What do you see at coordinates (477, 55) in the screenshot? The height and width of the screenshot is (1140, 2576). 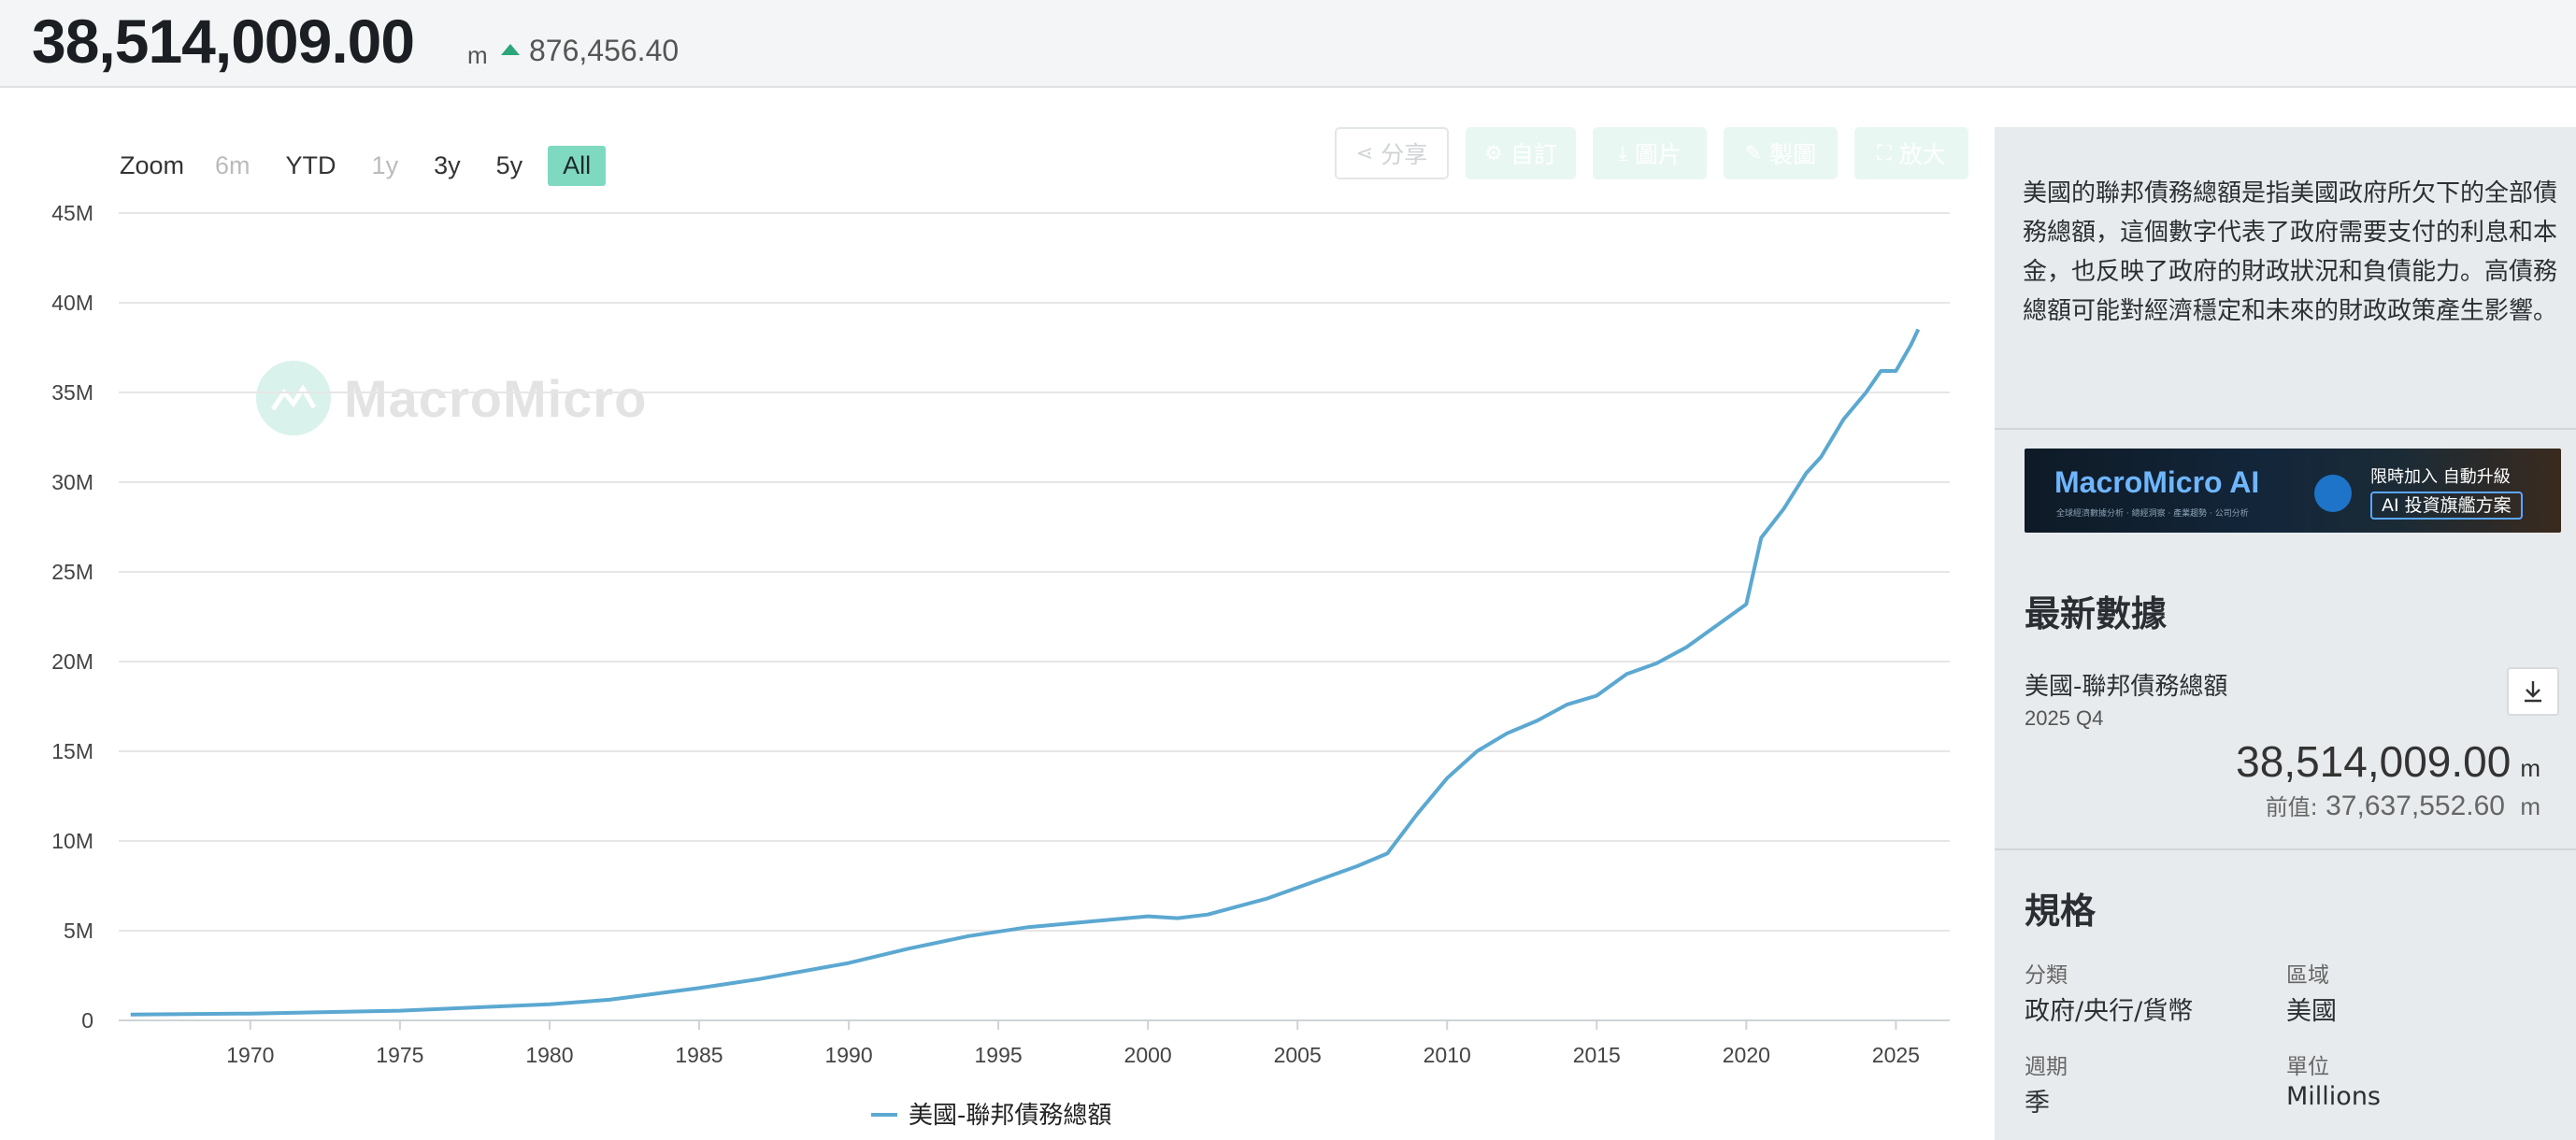 I see `headline-unit: m` at bounding box center [477, 55].